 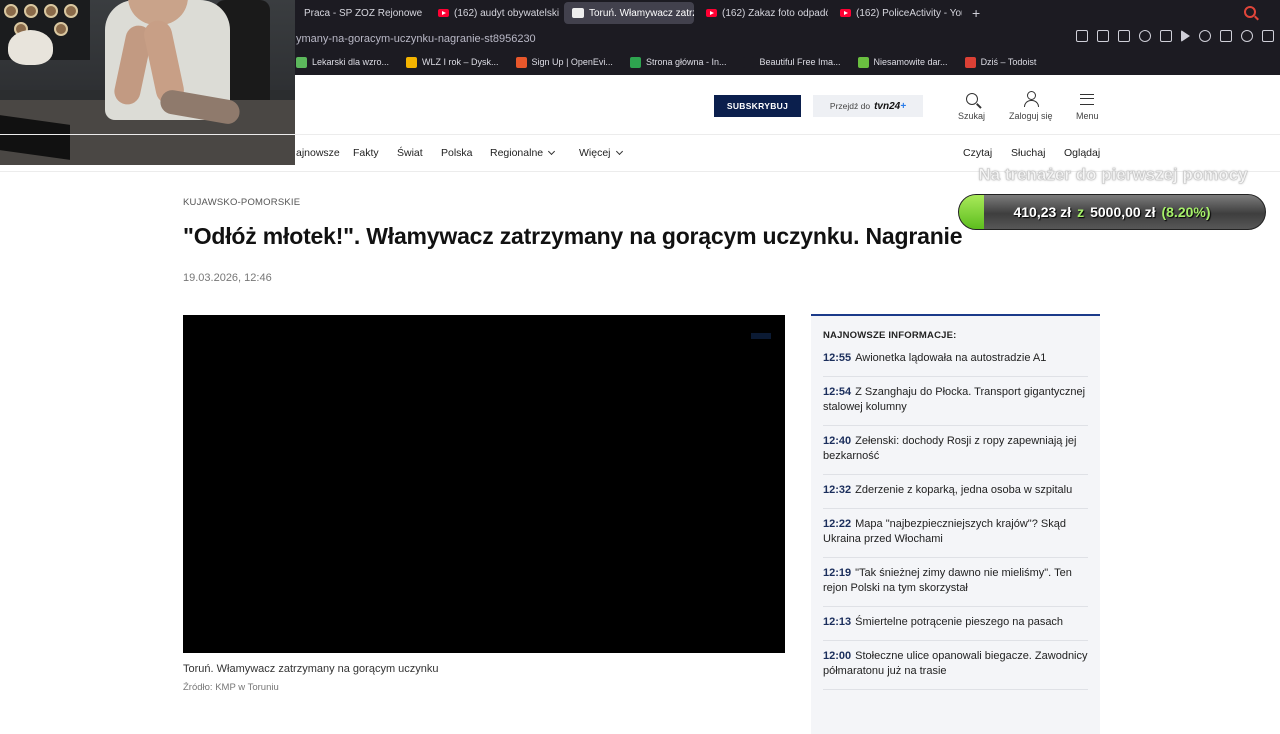 What do you see at coordinates (837, 392) in the screenshot?
I see `news-time: 12:54` at bounding box center [837, 392].